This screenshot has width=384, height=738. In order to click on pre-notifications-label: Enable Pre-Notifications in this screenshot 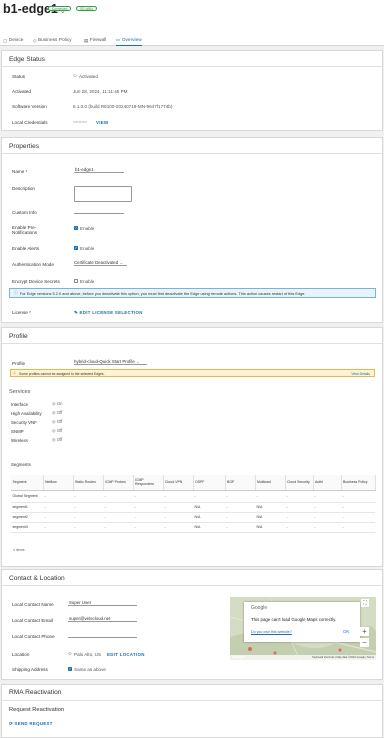, I will do `click(25, 230)`.